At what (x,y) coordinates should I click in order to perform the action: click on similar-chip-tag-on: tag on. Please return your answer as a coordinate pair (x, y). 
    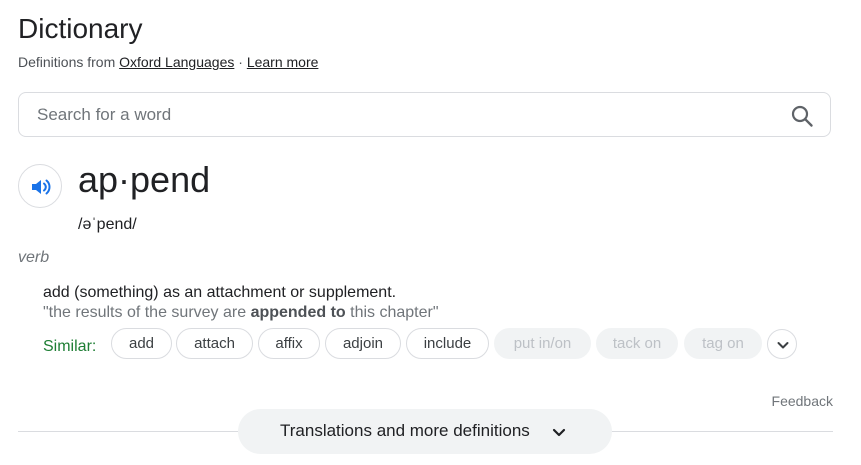
    Looking at the image, I should click on (723, 343).